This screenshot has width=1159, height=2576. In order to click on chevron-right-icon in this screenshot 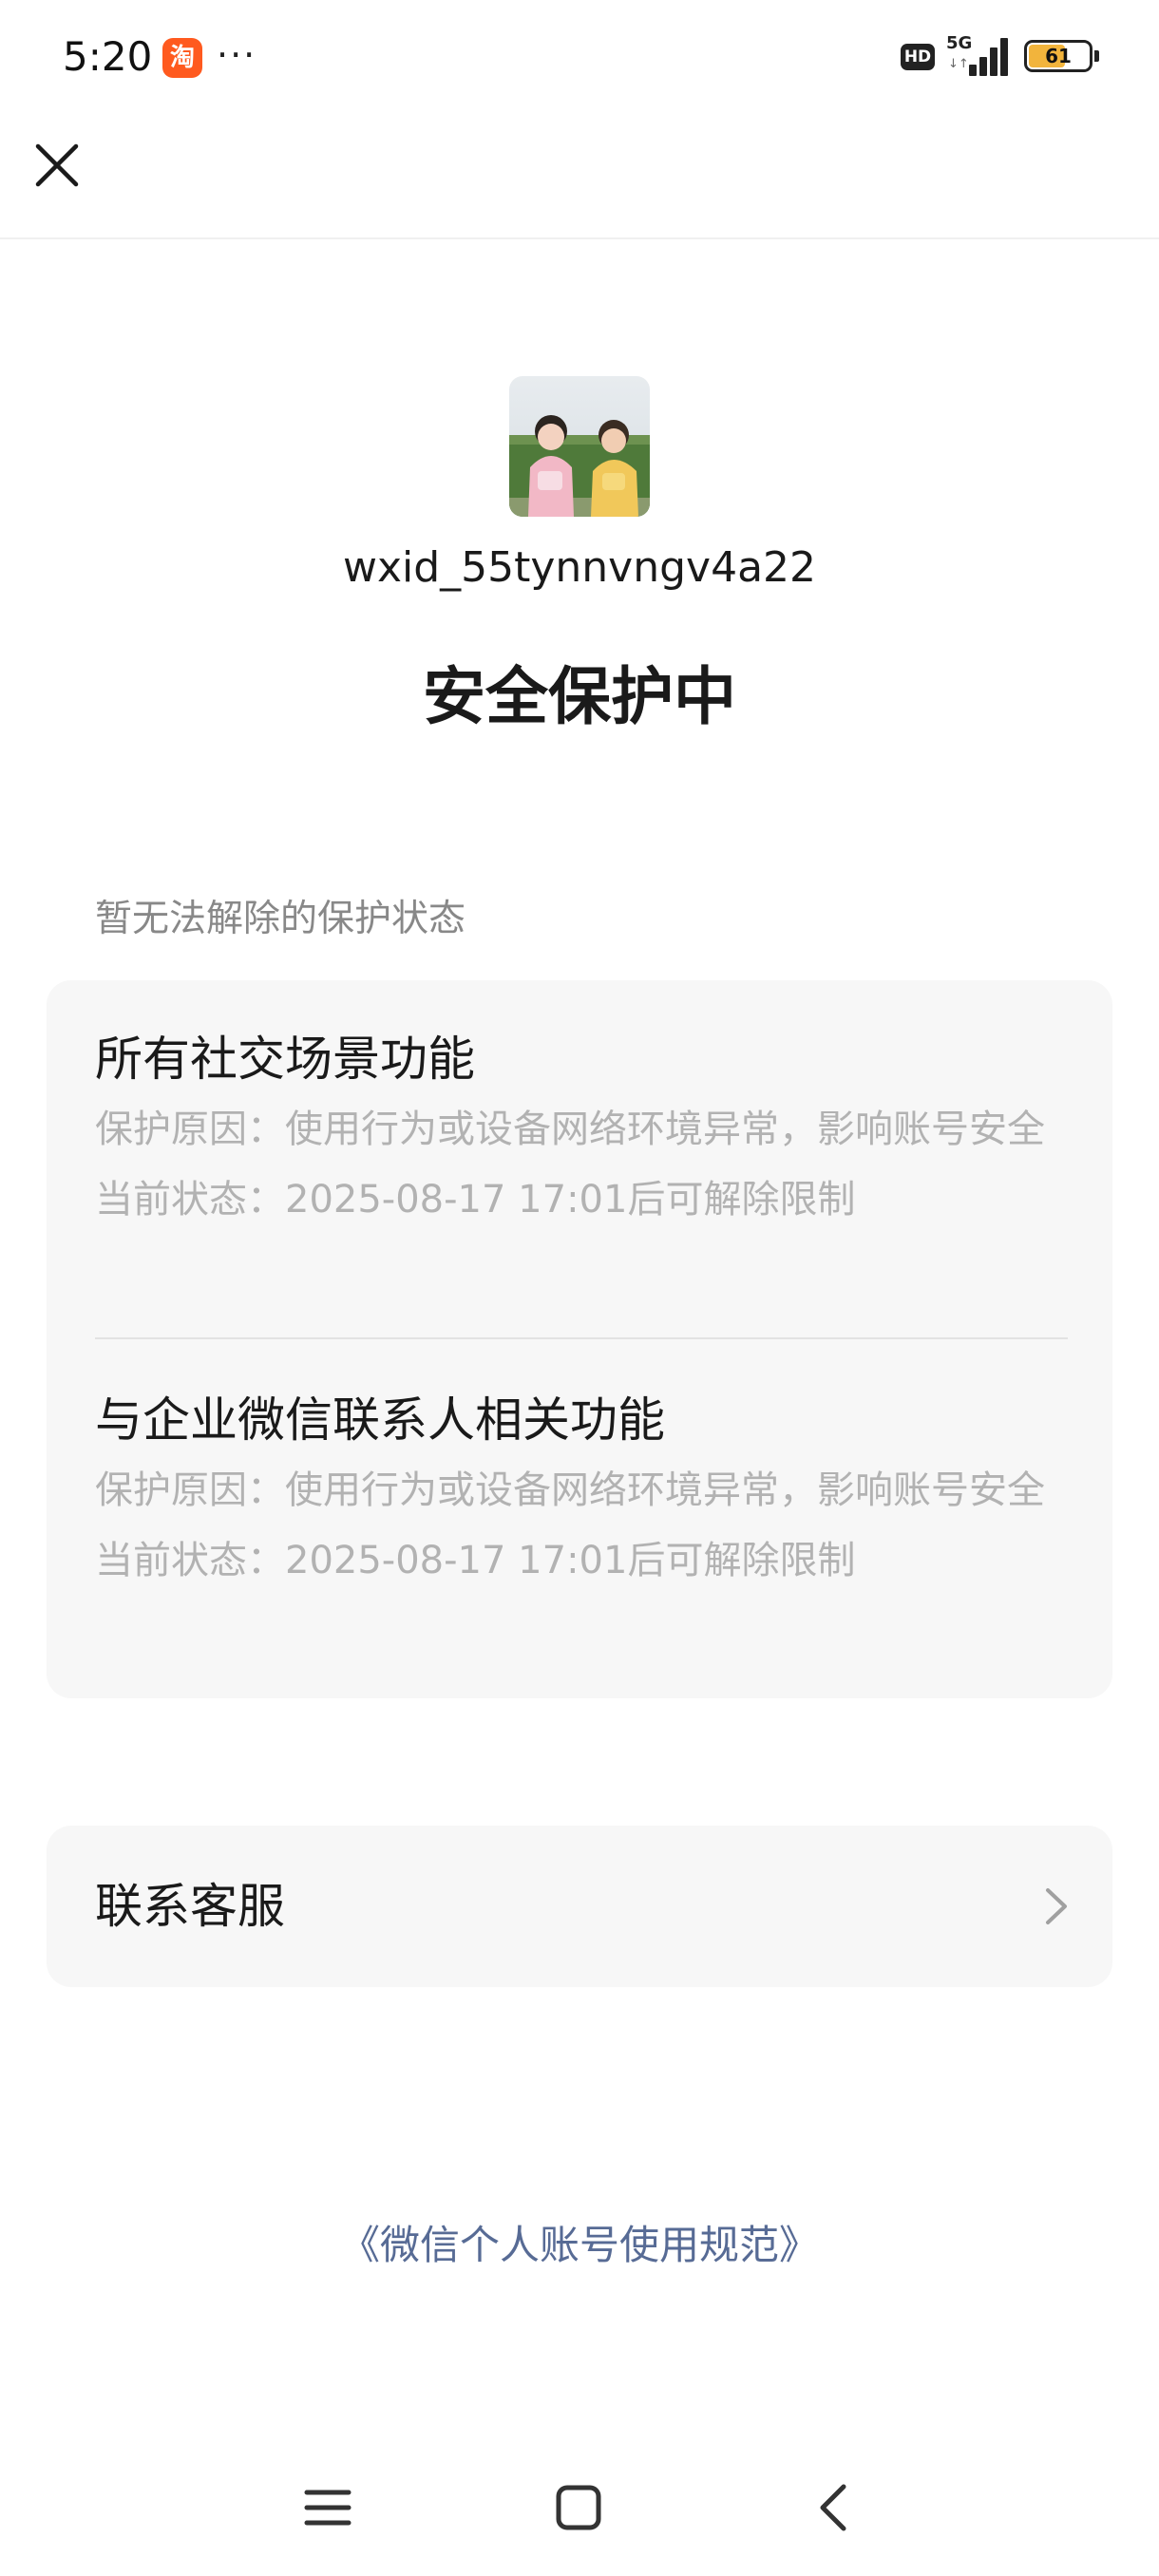, I will do `click(1056, 1906)`.